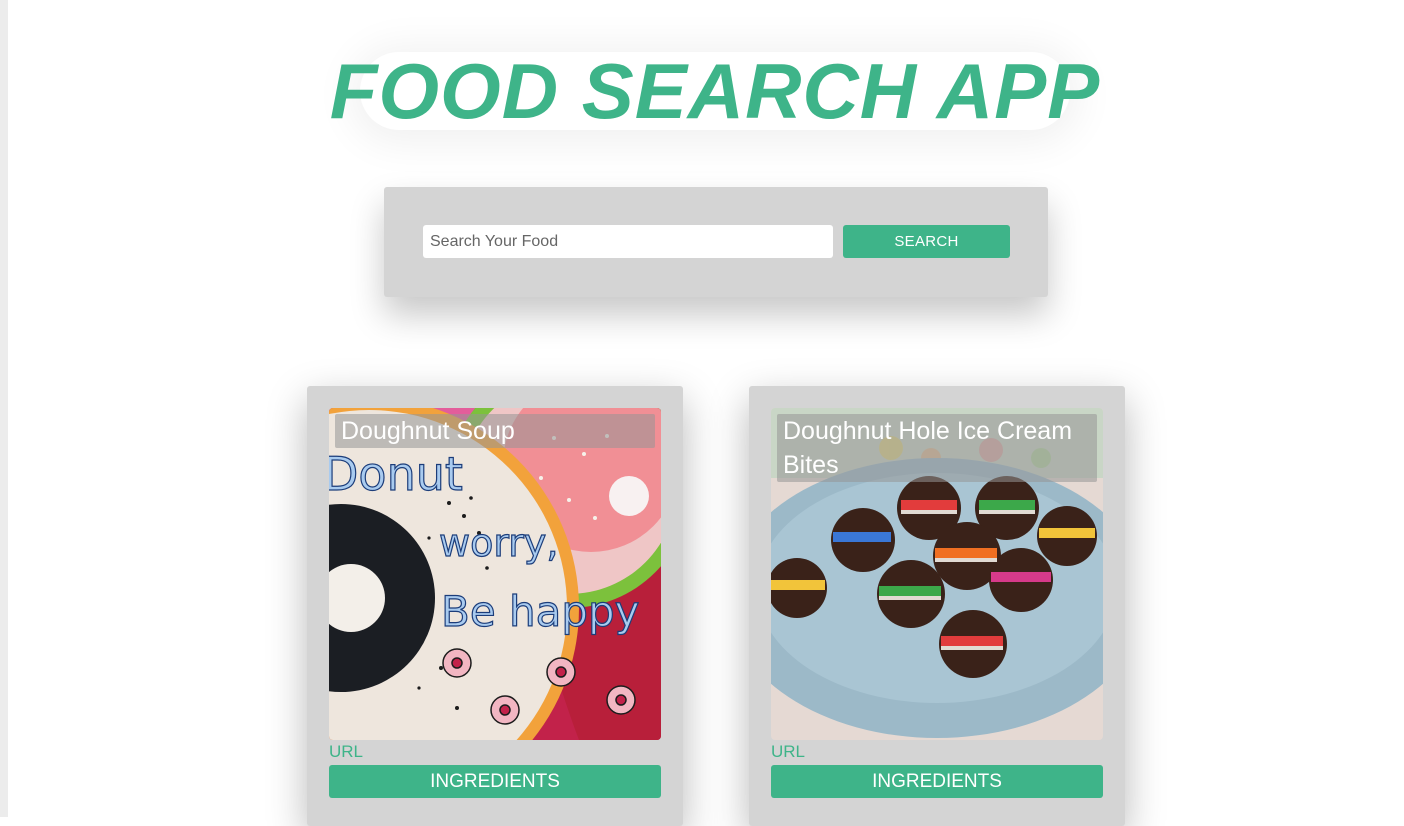 The image size is (1404, 826). Describe the element at coordinates (628, 241) in the screenshot. I see `search-input` at that location.